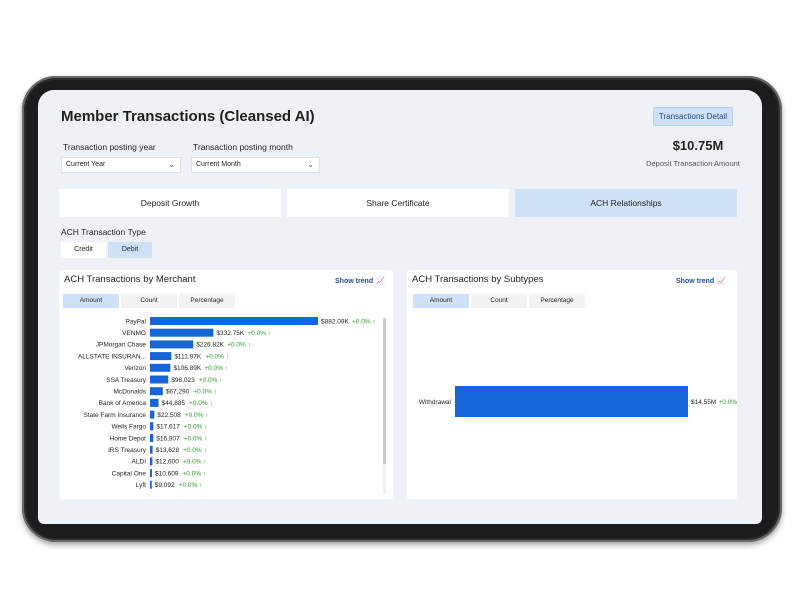 The image size is (800, 600). What do you see at coordinates (230, 333) in the screenshot?
I see `value-label: $332.75K` at bounding box center [230, 333].